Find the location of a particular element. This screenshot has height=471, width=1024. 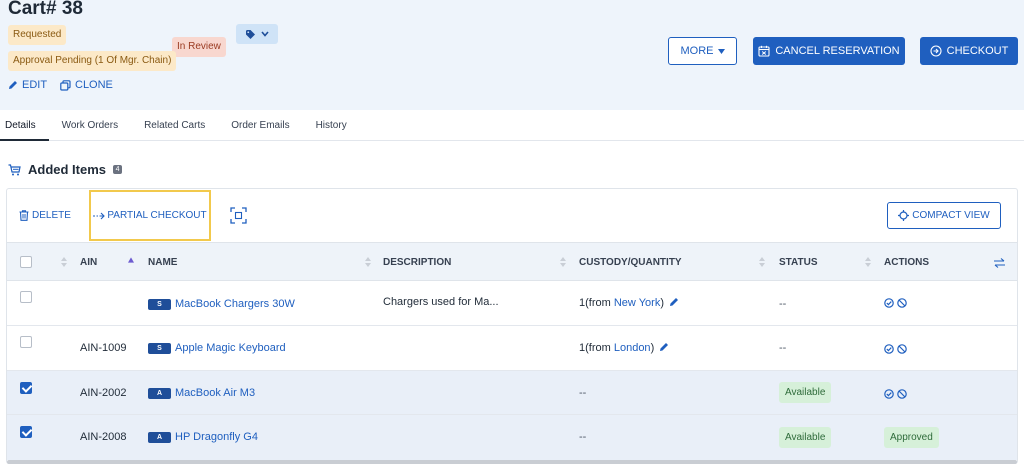

calendar-icon is located at coordinates (764, 51).